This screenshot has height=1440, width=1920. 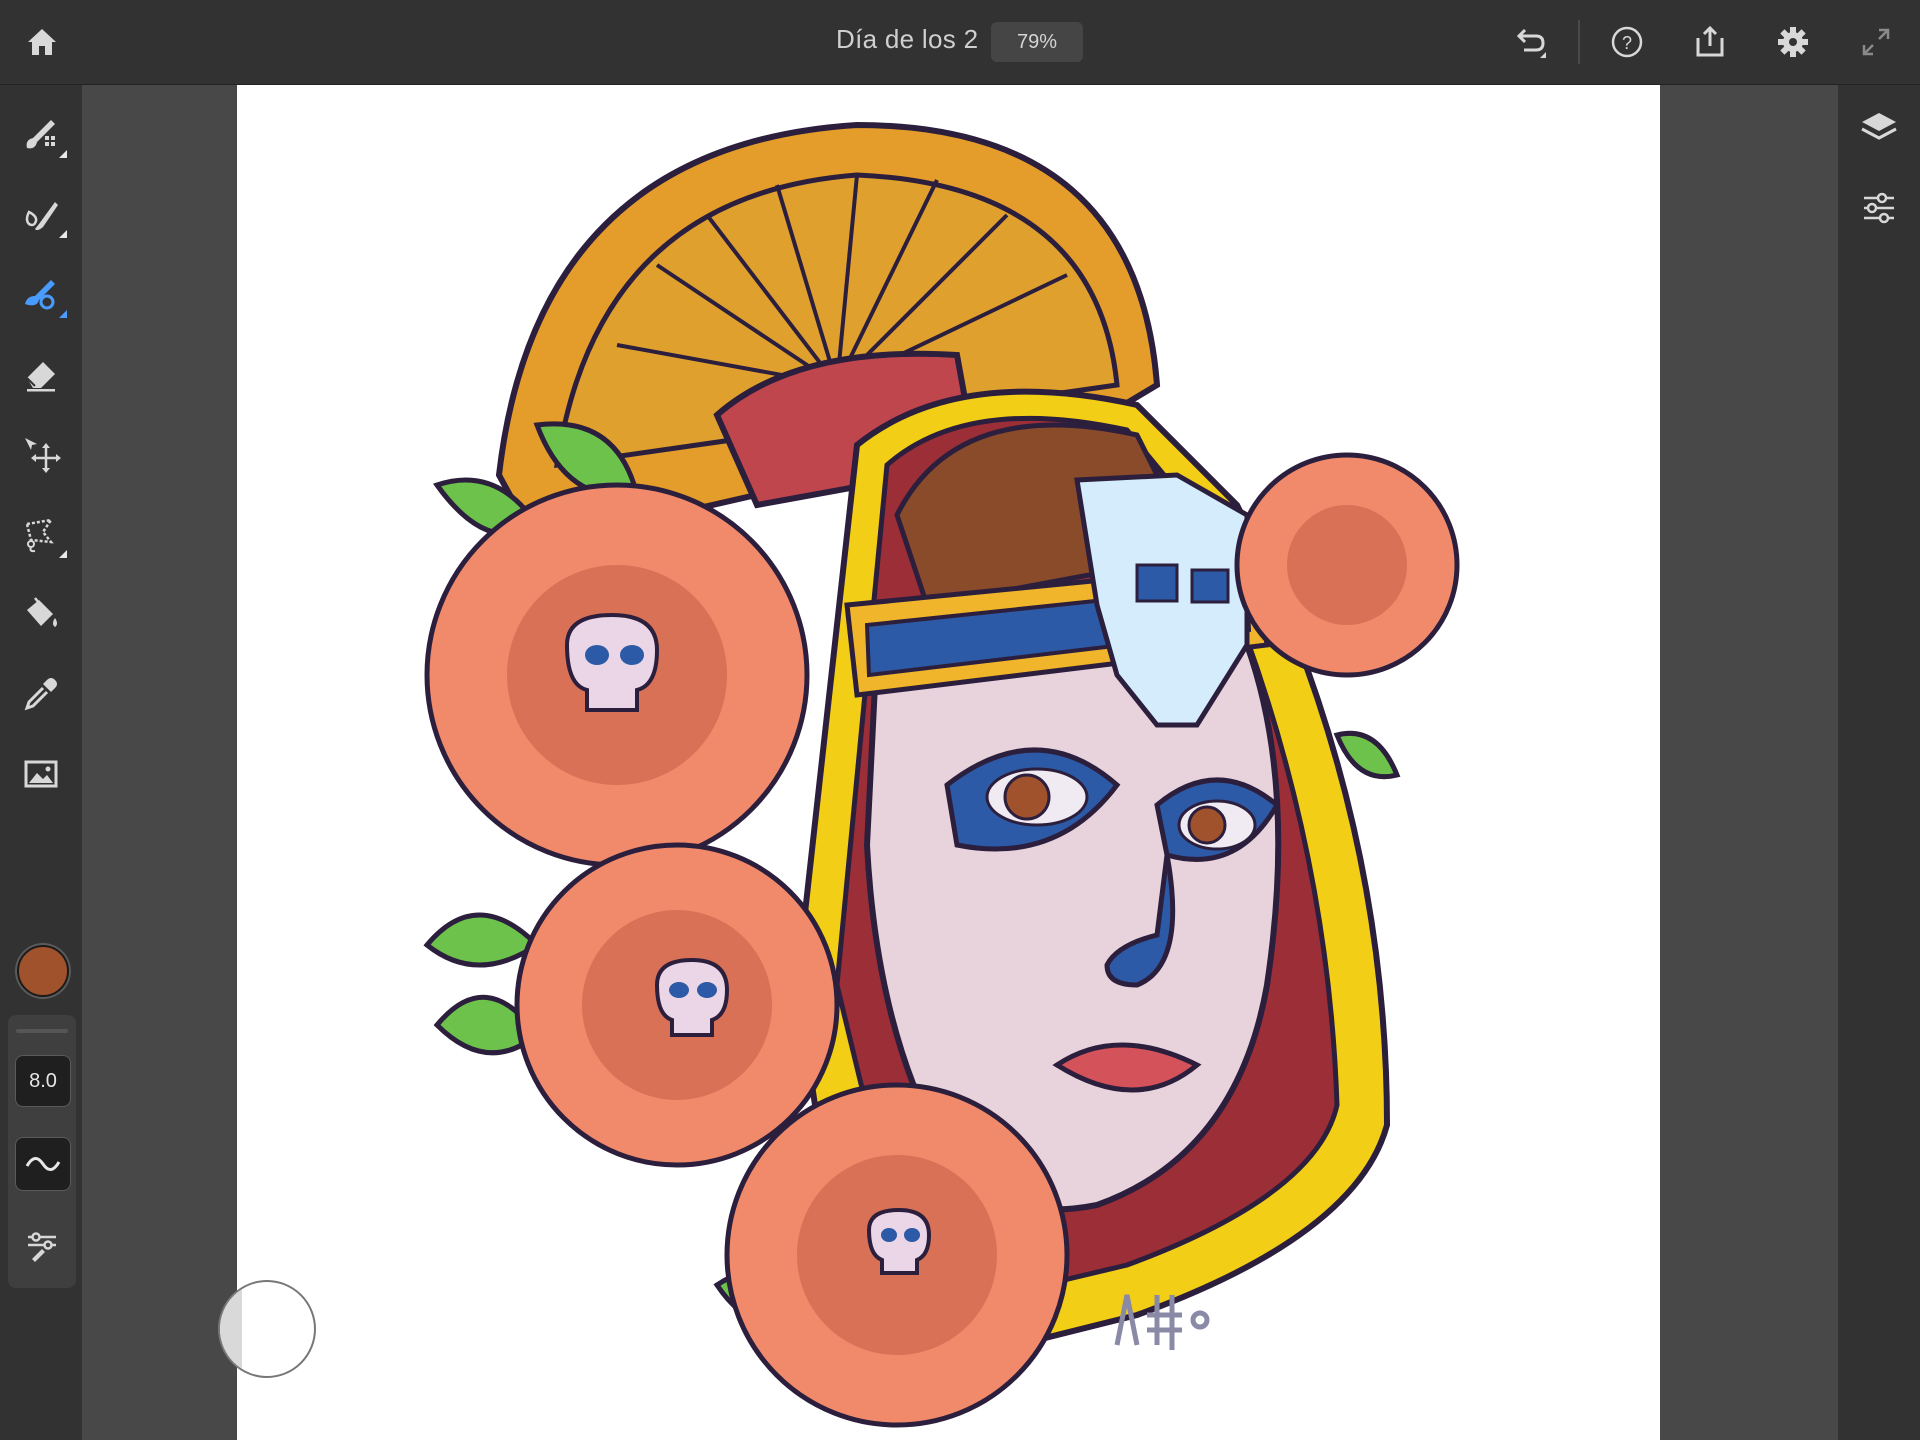 I want to click on undo-button, so click(x=1530, y=42).